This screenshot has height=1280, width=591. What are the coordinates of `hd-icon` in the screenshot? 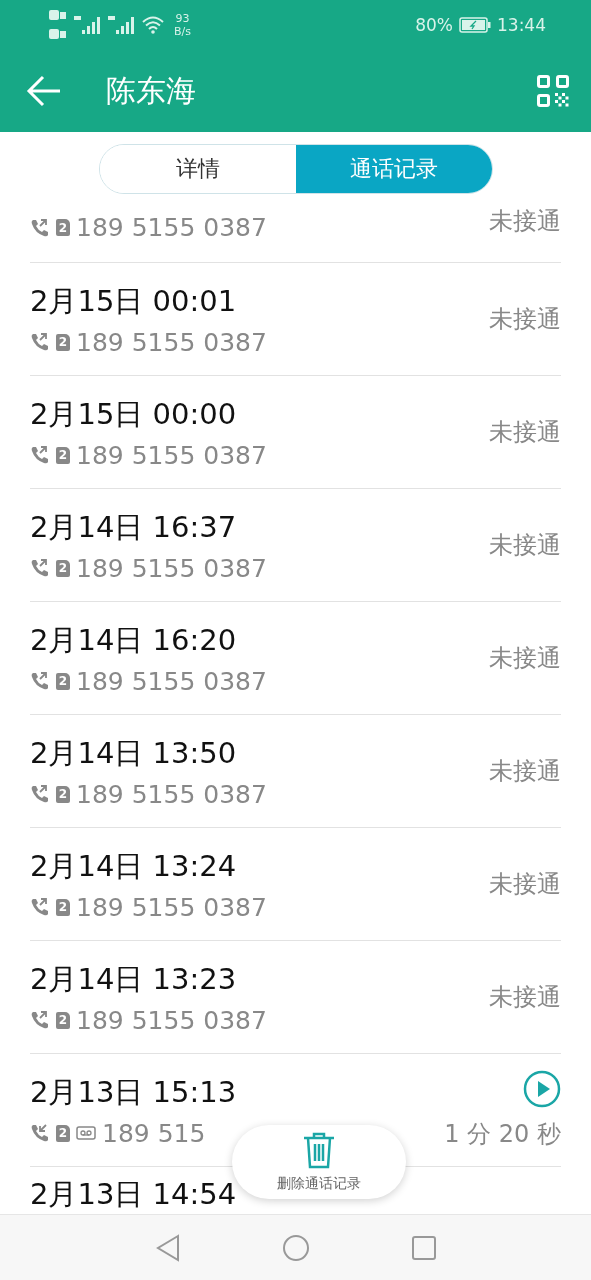 It's located at (58, 25).